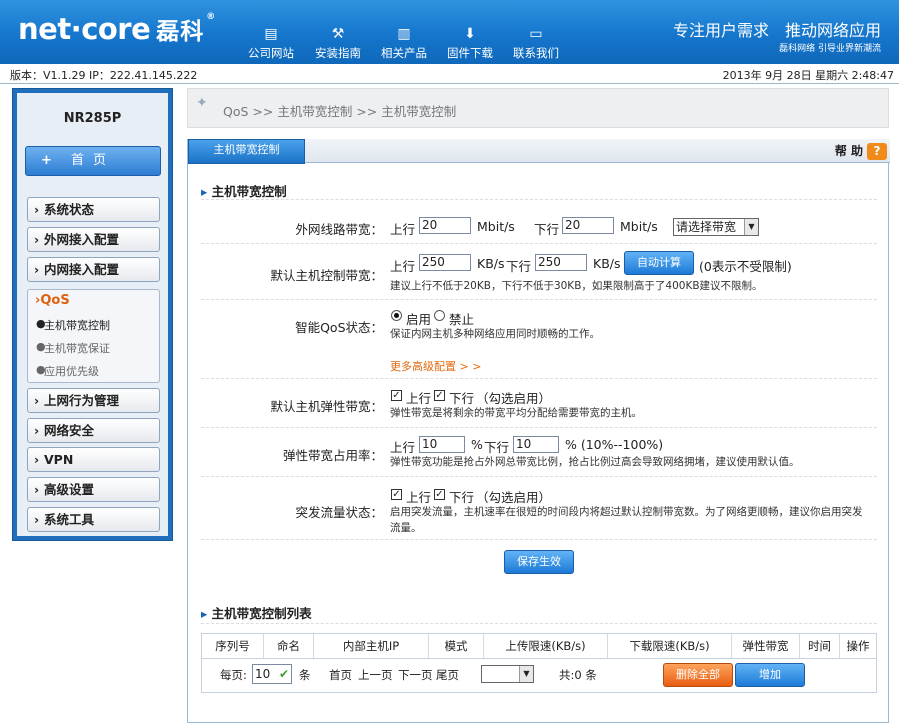 The height and width of the screenshot is (723, 899). I want to click on nav-install-guide: ⚒ 安装指南, so click(338, 43).